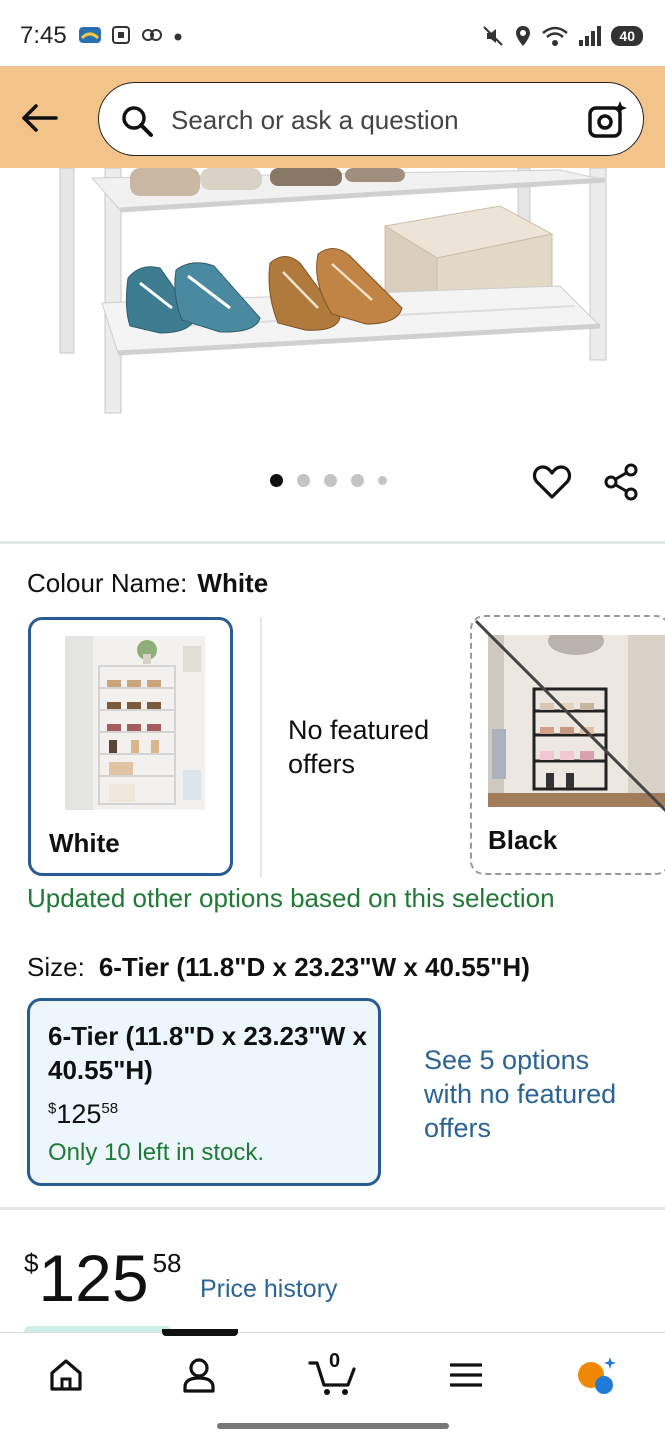  What do you see at coordinates (359, 747) in the screenshot?
I see `no-featured-offers-text: No featured offers` at bounding box center [359, 747].